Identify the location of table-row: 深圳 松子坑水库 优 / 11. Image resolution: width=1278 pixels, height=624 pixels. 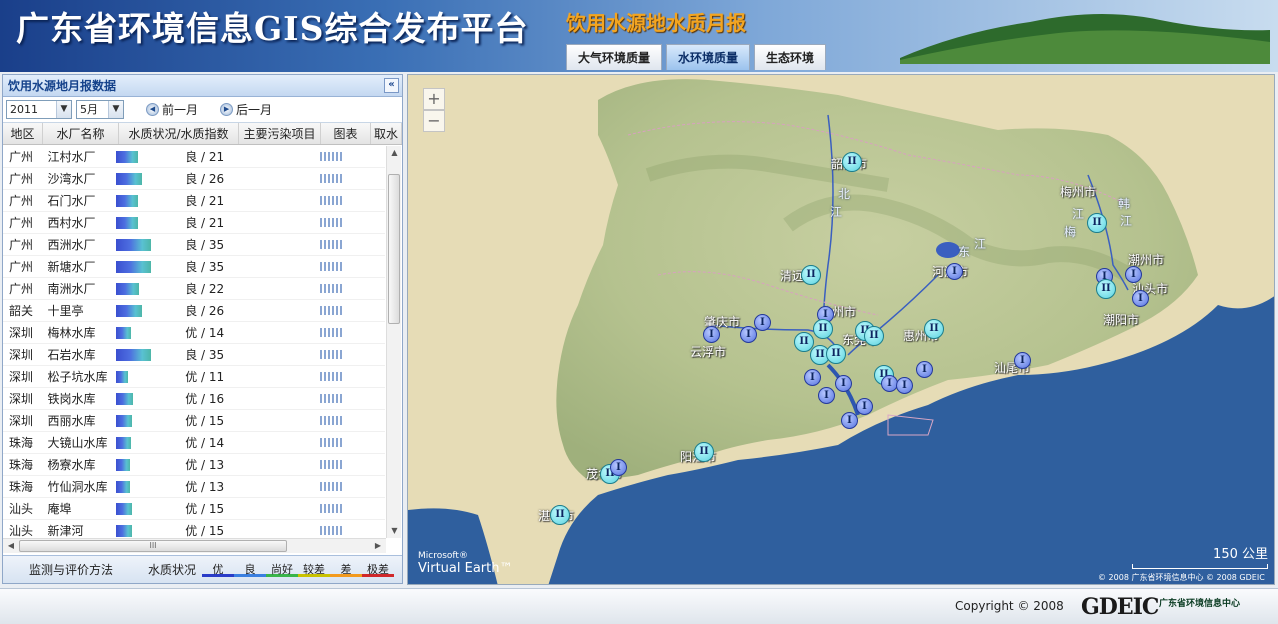
(194, 377).